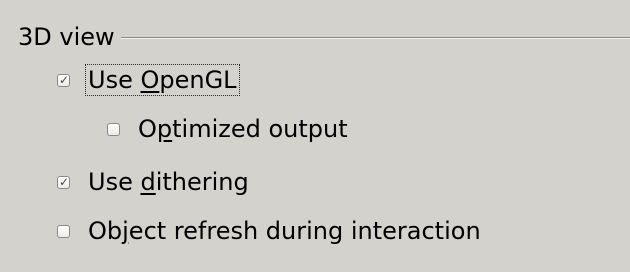 This screenshot has width=630, height=272. I want to click on optimized-output-checkbox-row: Optimized output, so click(228, 129).